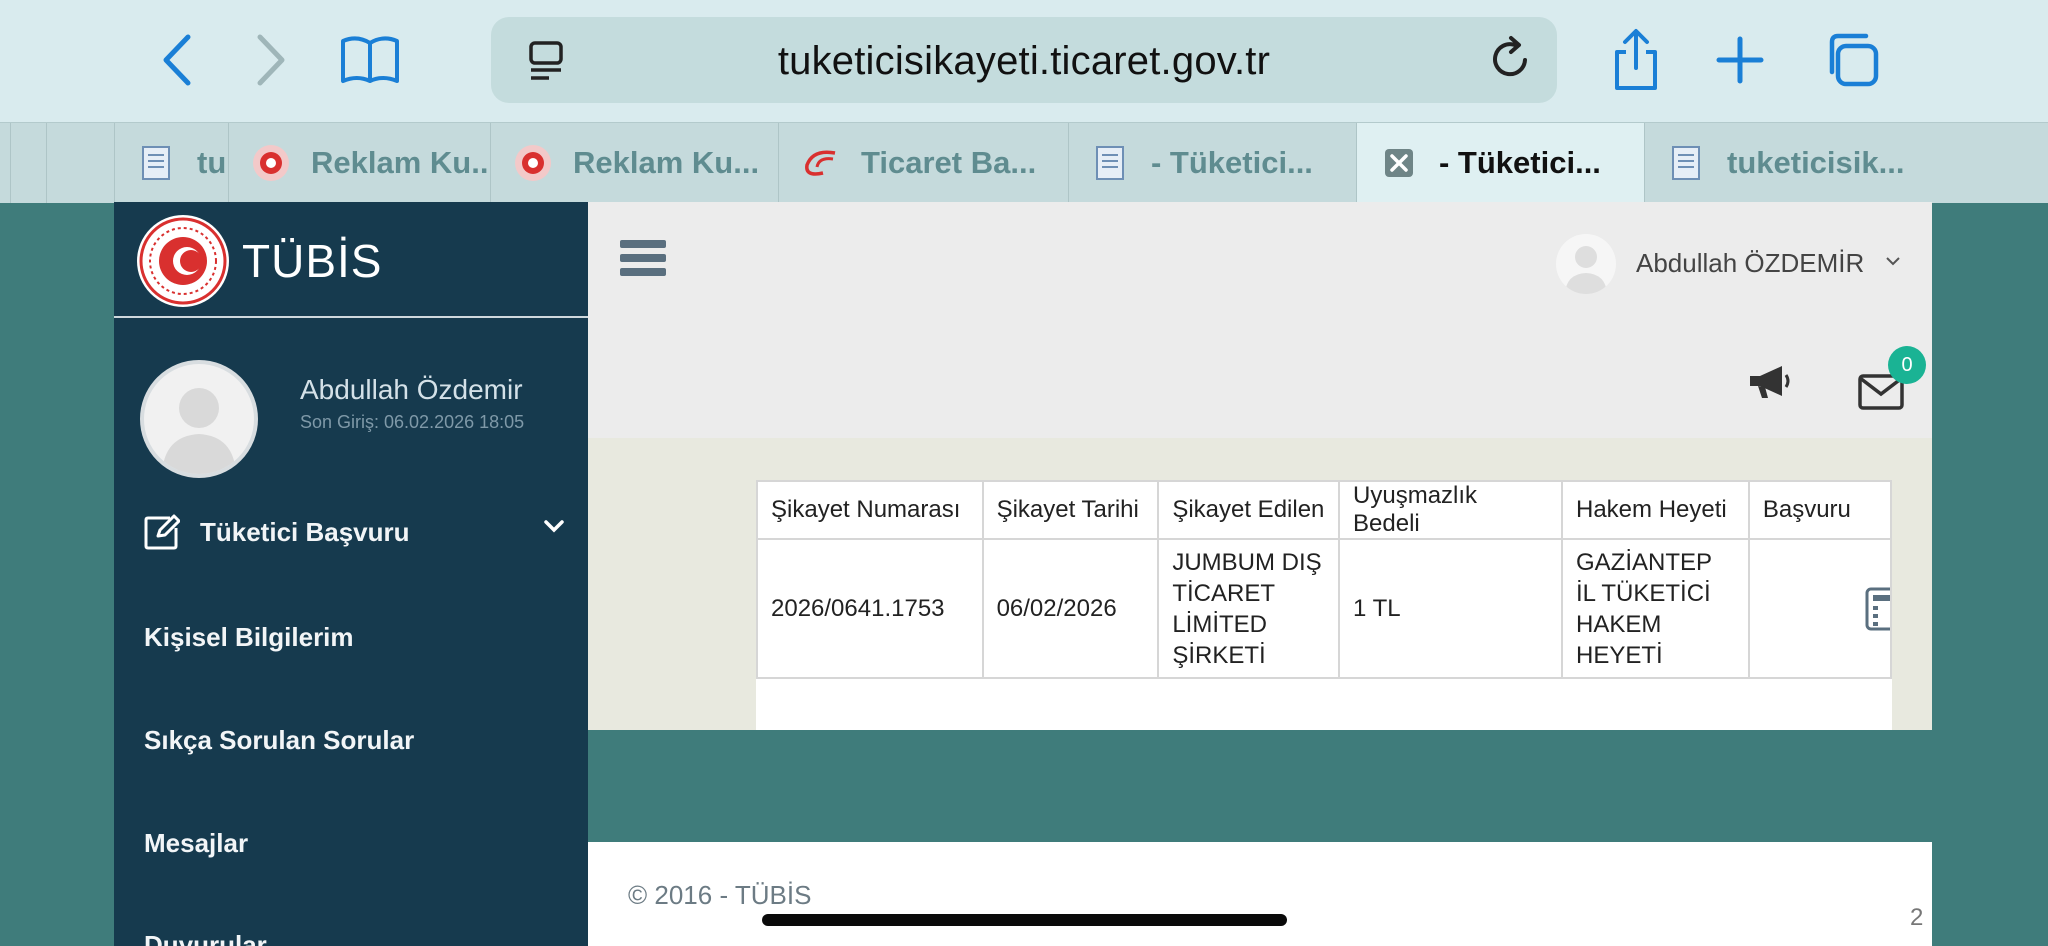  What do you see at coordinates (1399, 163) in the screenshot?
I see `close-icon` at bounding box center [1399, 163].